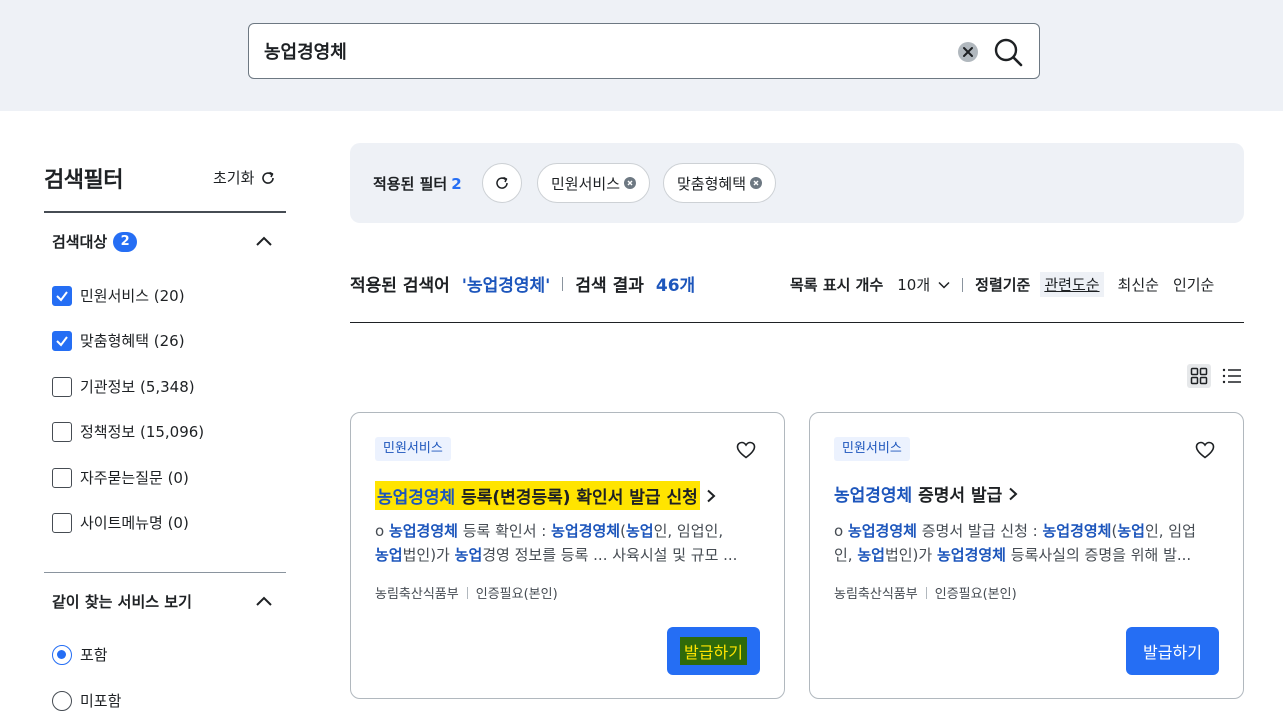 The image size is (1283, 723). I want to click on checkbox-site-menu: 사이트메뉴명 (0), so click(120, 522).